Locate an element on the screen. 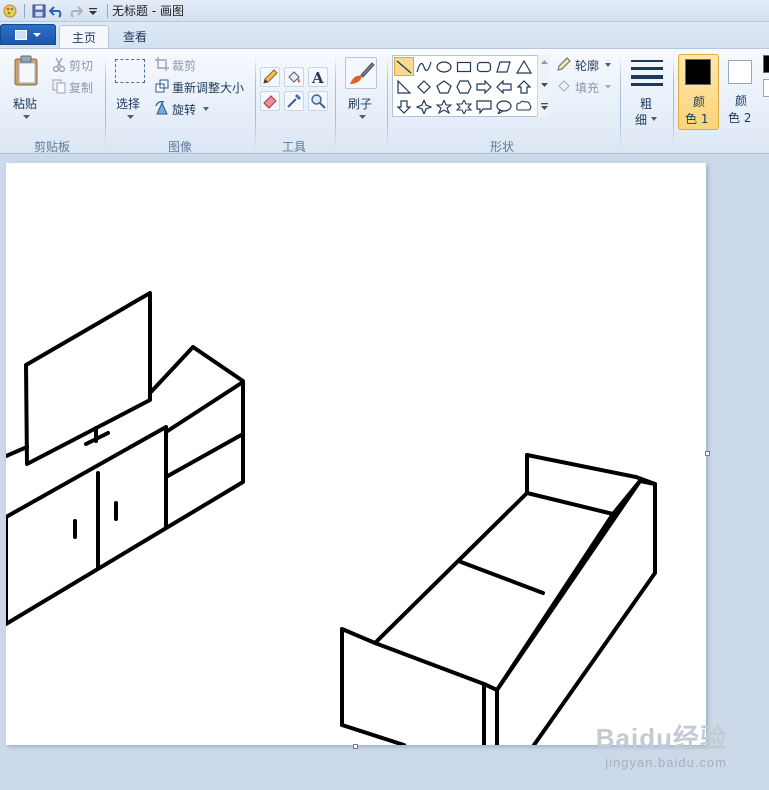 The image size is (769, 790). rect-callout-shape-icon is located at coordinates (484, 106).